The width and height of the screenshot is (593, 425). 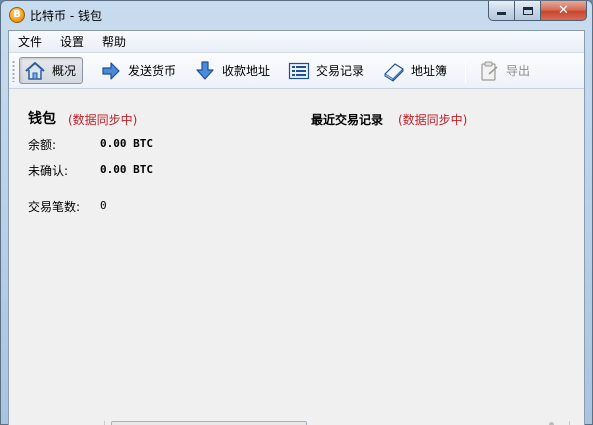 What do you see at coordinates (518, 71) in the screenshot?
I see `export-label: 导出` at bounding box center [518, 71].